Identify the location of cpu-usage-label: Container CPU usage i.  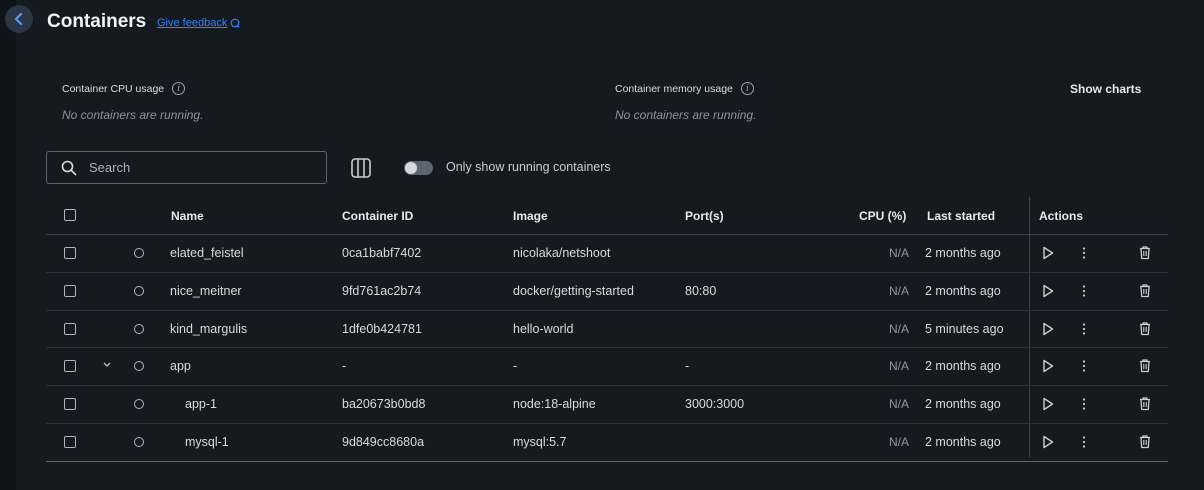
(124, 88).